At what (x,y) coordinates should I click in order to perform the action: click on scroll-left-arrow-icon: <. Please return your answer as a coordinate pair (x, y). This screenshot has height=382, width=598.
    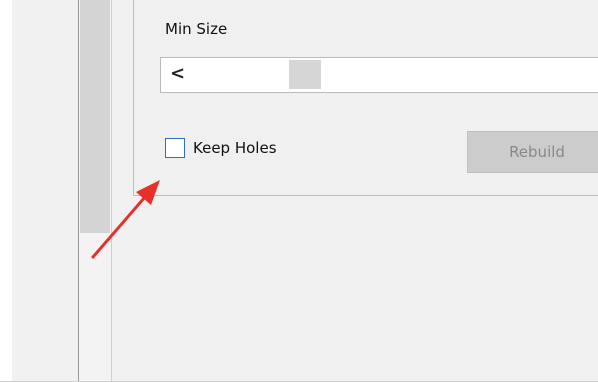
    Looking at the image, I should click on (177, 73).